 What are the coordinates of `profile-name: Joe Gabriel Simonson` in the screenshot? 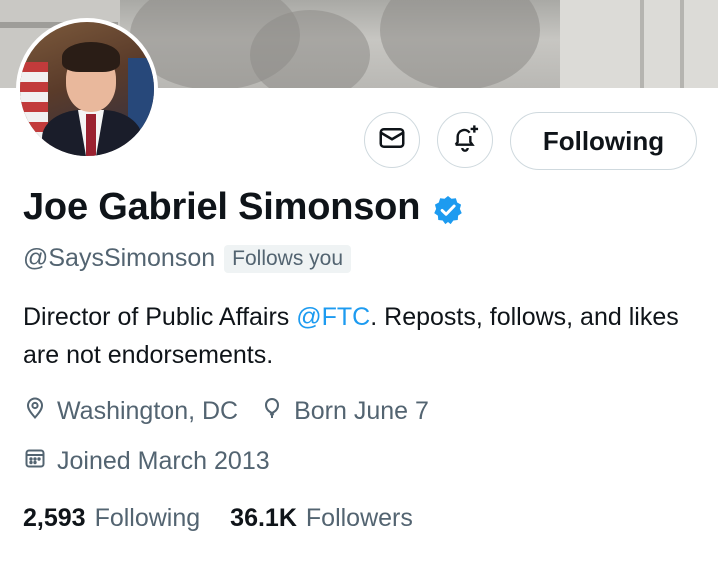 It's located at (222, 207).